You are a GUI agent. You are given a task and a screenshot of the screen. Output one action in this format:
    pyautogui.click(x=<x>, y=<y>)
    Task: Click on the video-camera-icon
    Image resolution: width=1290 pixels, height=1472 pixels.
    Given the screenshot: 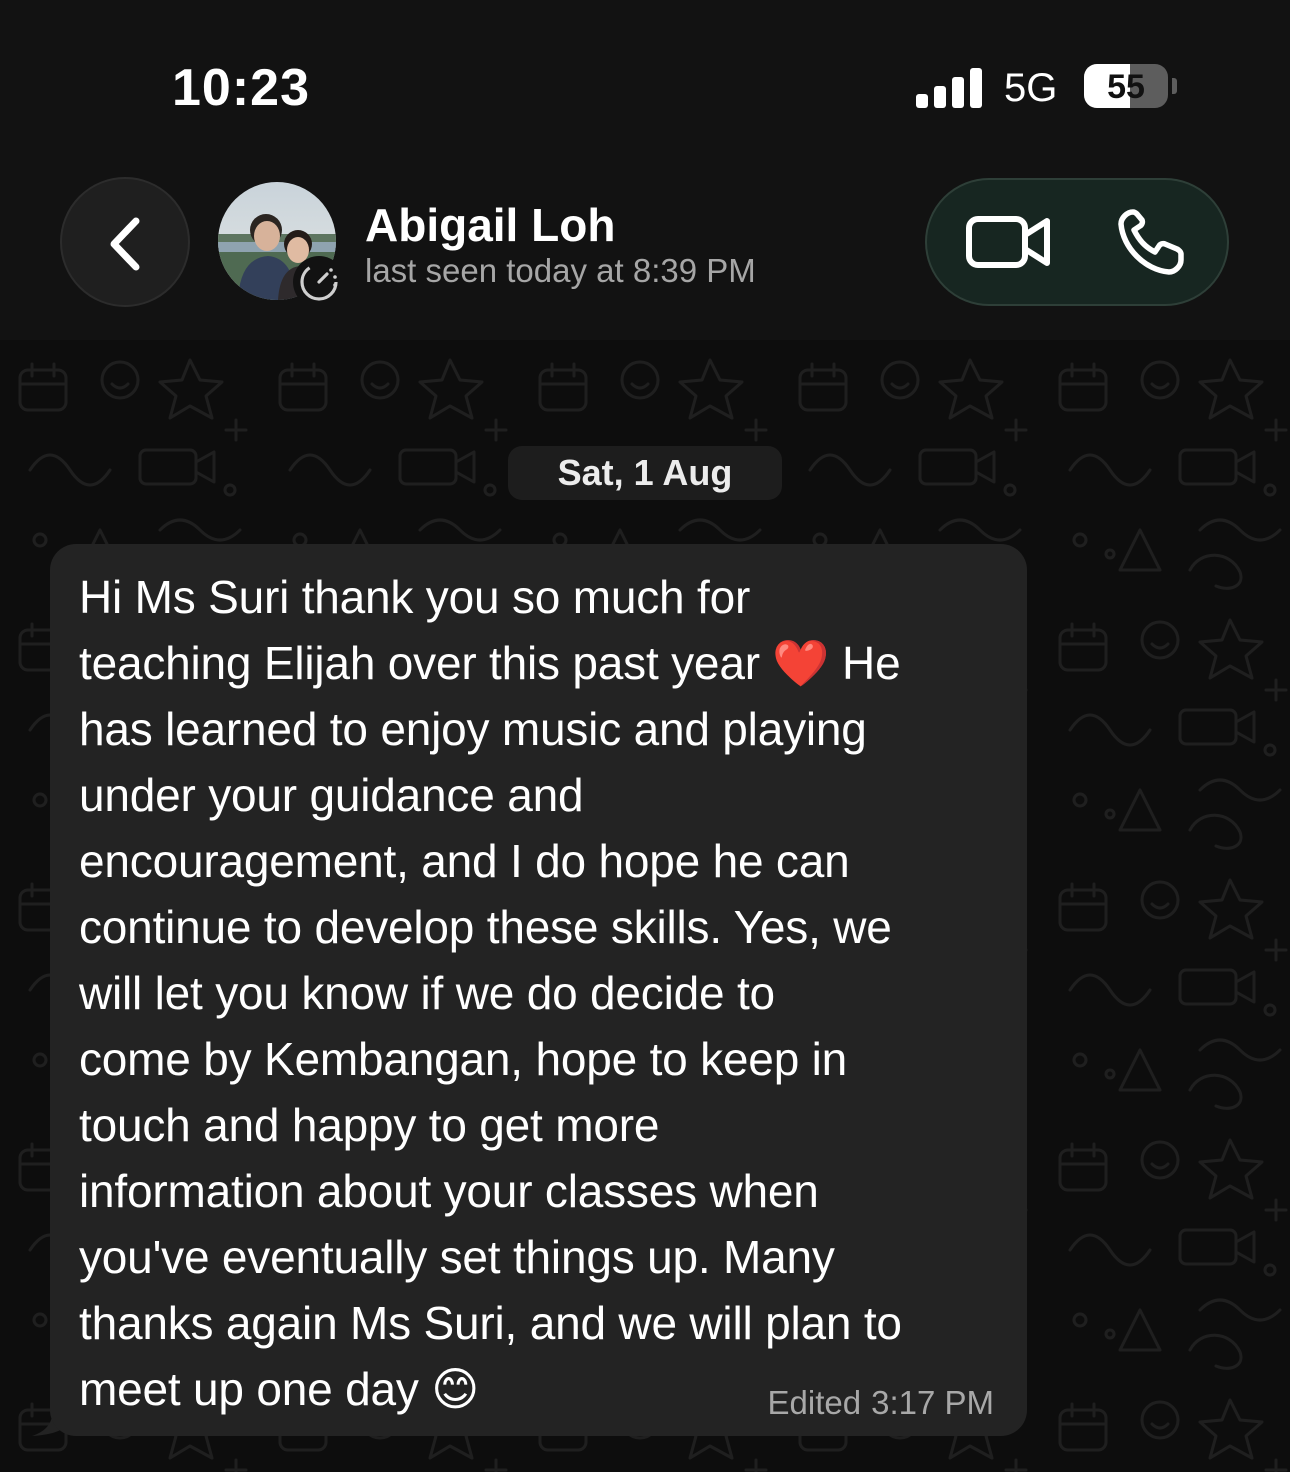 What is the action you would take?
    pyautogui.click(x=1008, y=242)
    